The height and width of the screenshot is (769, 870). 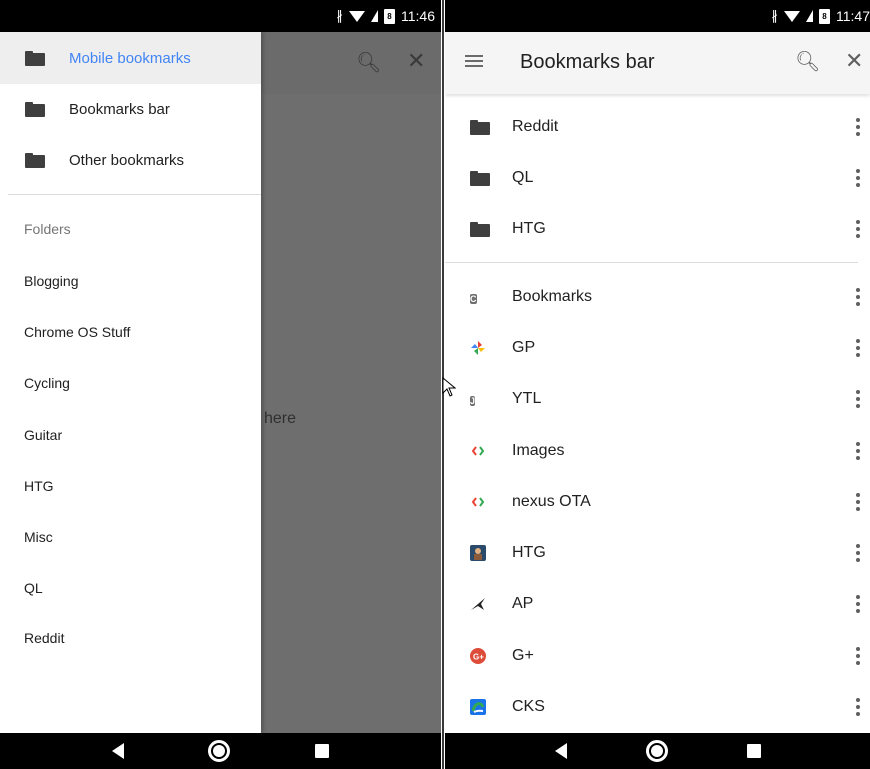 I want to click on folder-item-misc: Misc, so click(x=38, y=537).